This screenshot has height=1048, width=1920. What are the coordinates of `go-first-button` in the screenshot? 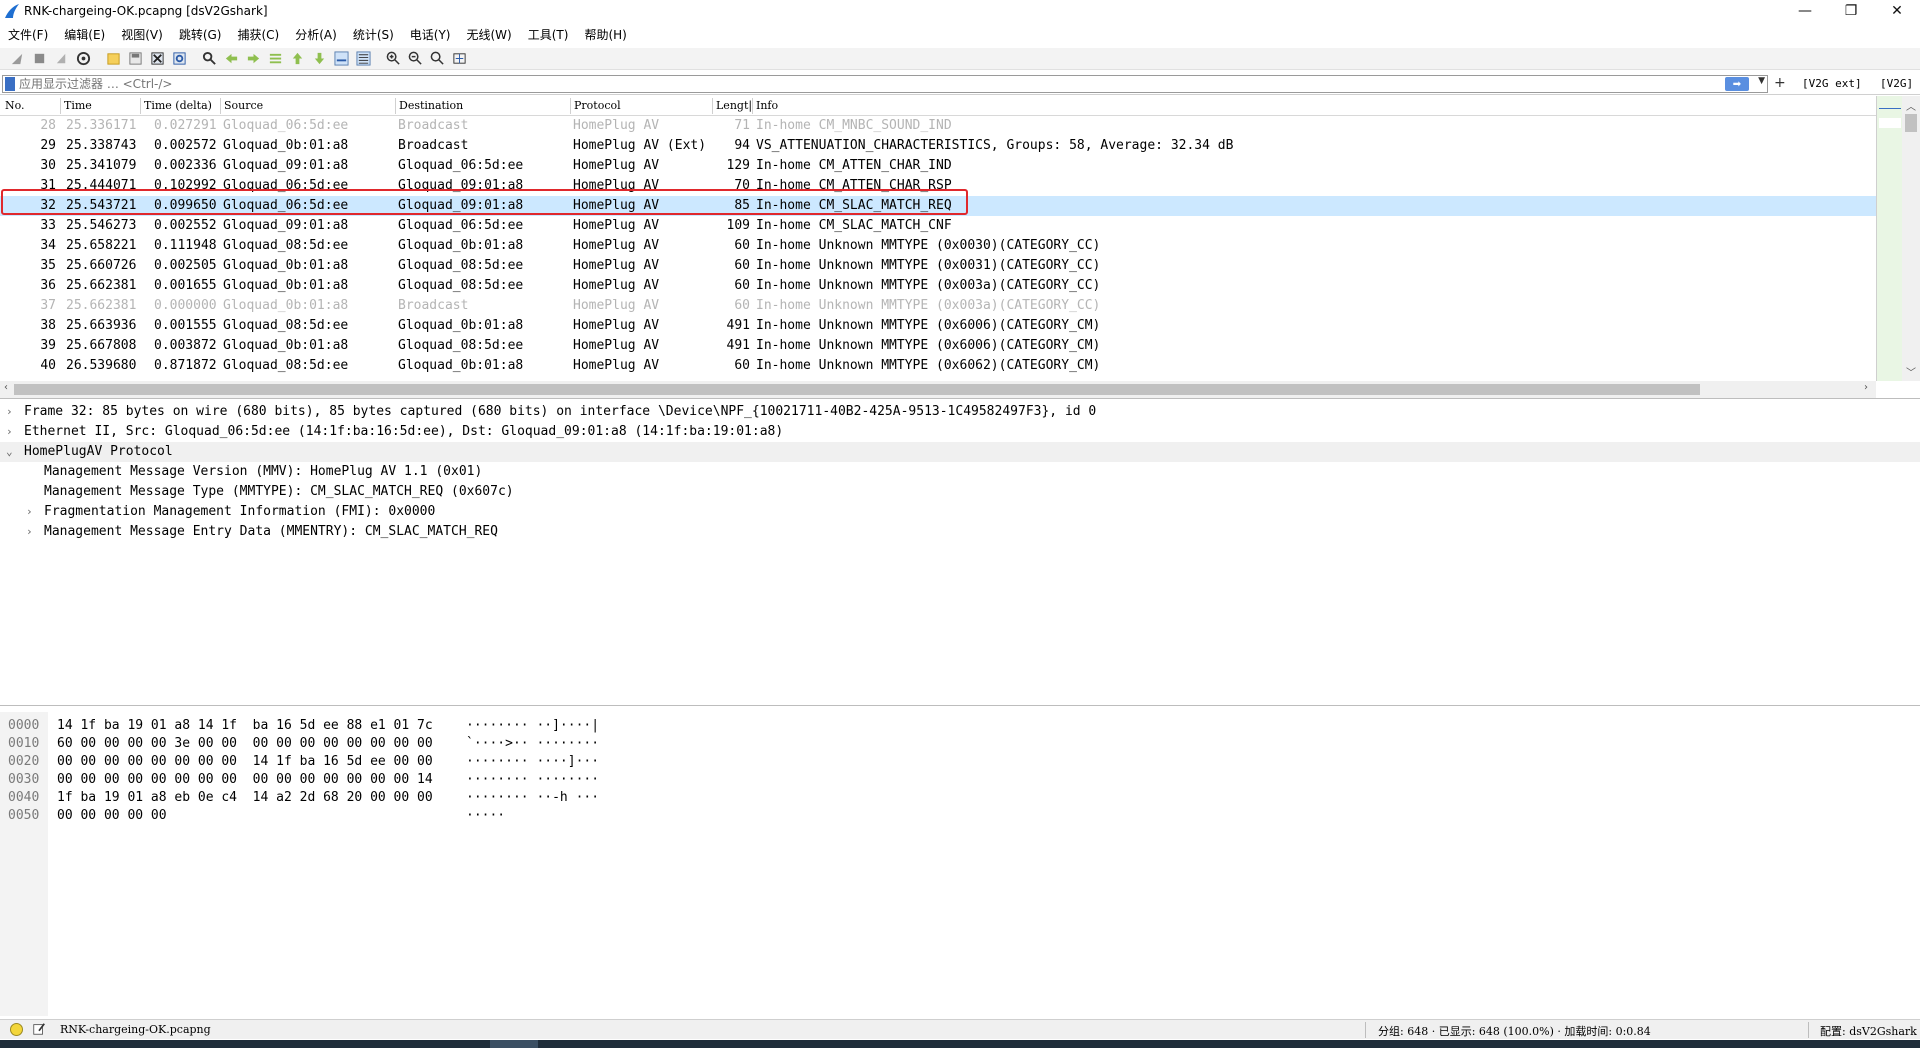 It's located at (297, 59).